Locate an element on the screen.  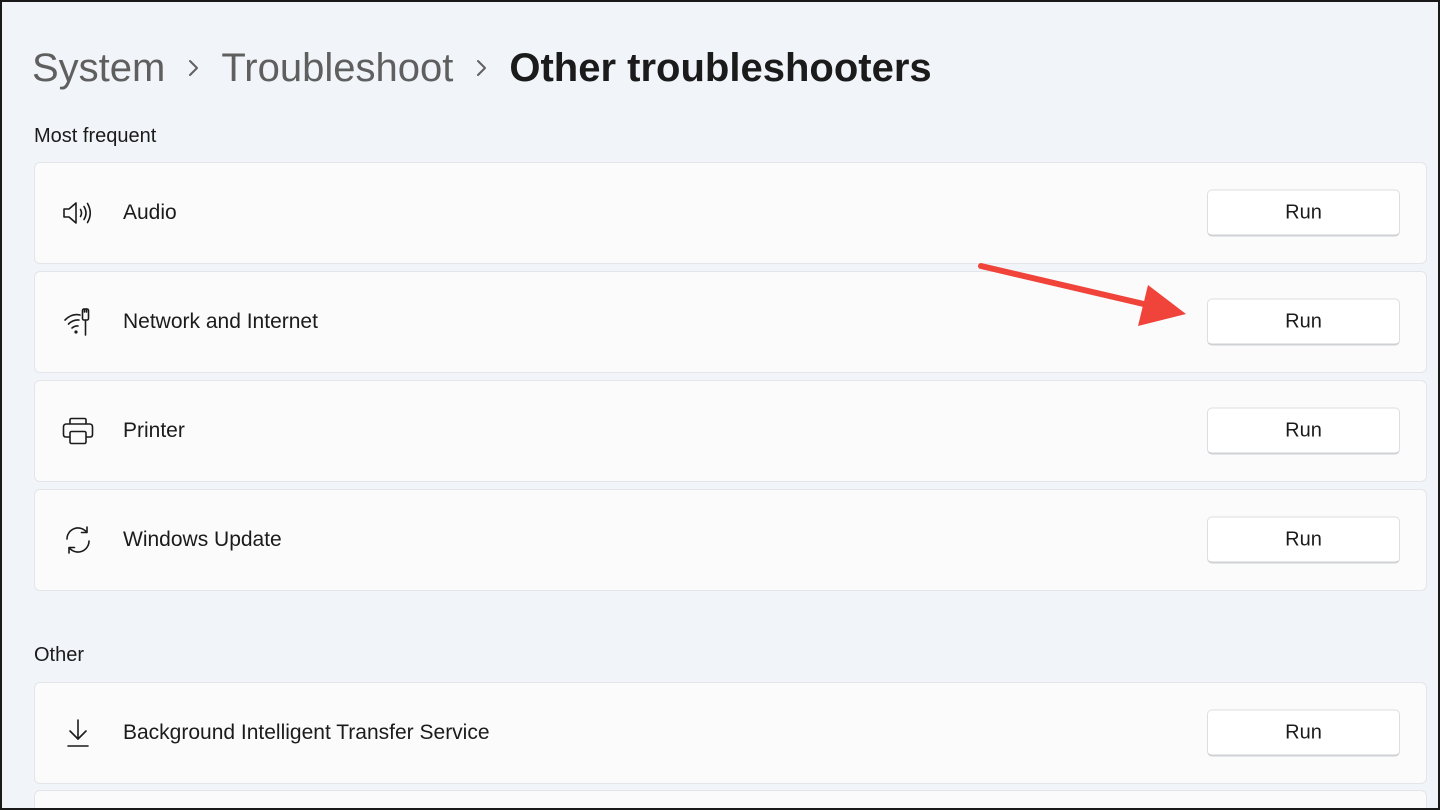
sync-icon is located at coordinates (78, 540).